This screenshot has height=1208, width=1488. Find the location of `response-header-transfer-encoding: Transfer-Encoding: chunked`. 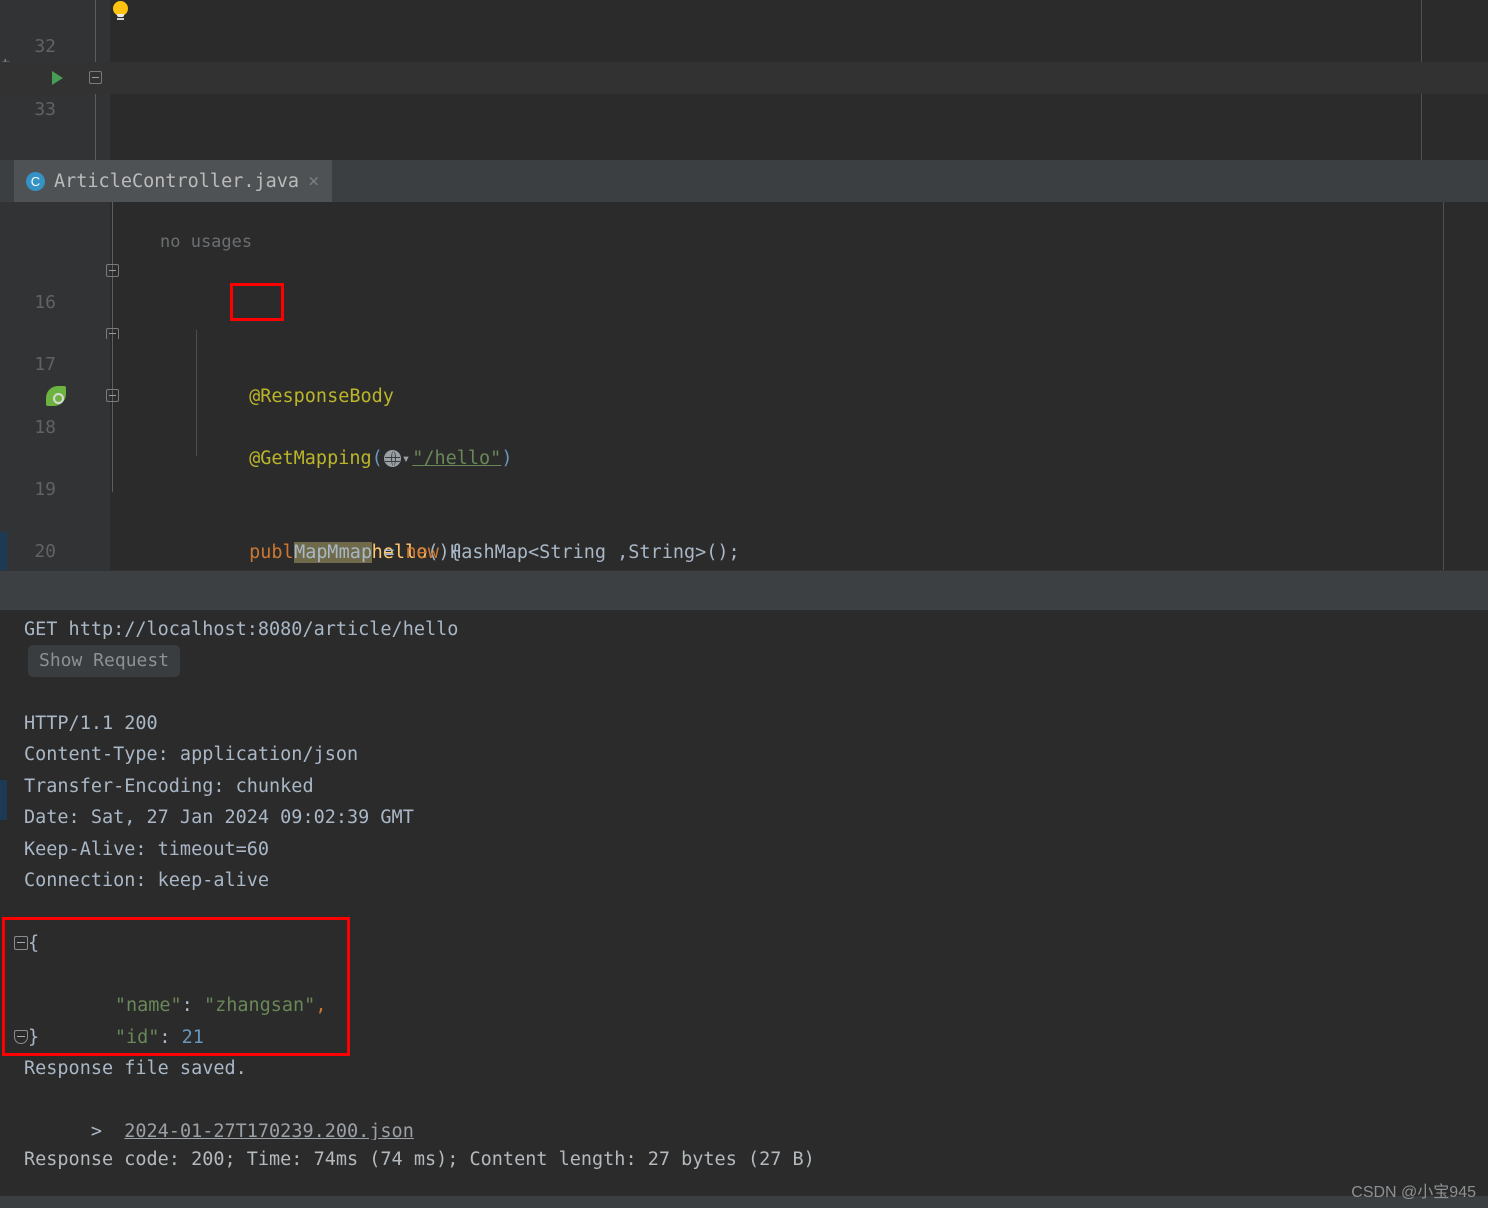

response-header-transfer-encoding: Transfer-Encoding: chunked is located at coordinates (169, 786).